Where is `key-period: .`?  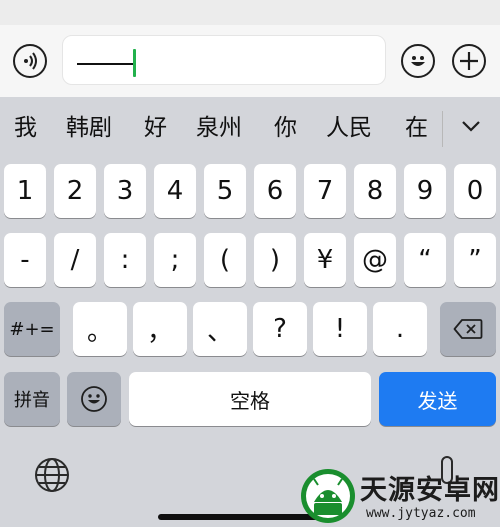
key-period: . is located at coordinates (400, 329).